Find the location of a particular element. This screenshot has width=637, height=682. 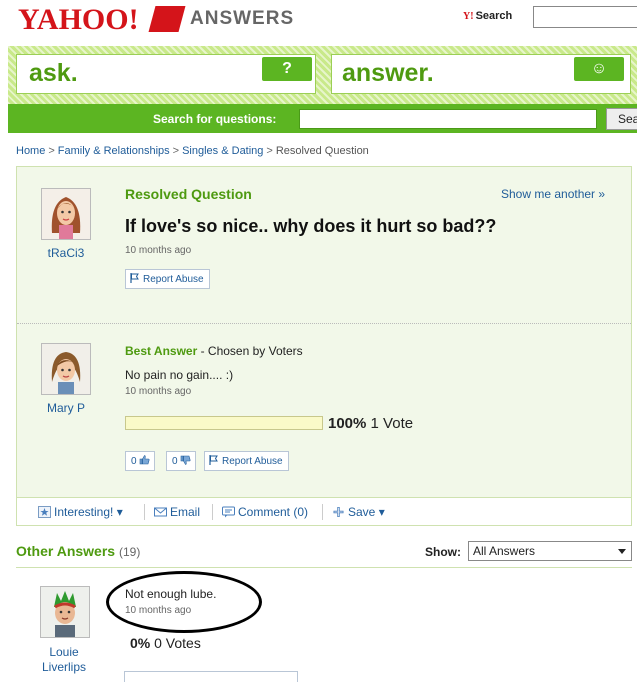

answer-smiley-button: ☺ is located at coordinates (599, 69).